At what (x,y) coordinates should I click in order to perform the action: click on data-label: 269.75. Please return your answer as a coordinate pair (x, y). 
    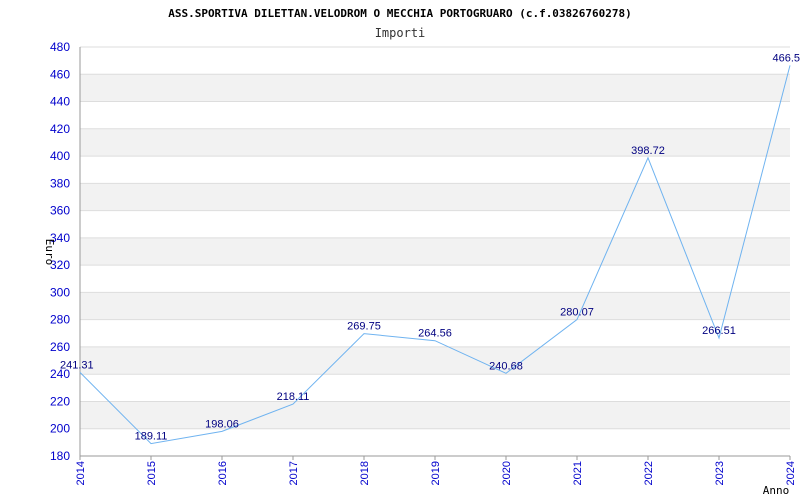
    Looking at the image, I should click on (364, 327).